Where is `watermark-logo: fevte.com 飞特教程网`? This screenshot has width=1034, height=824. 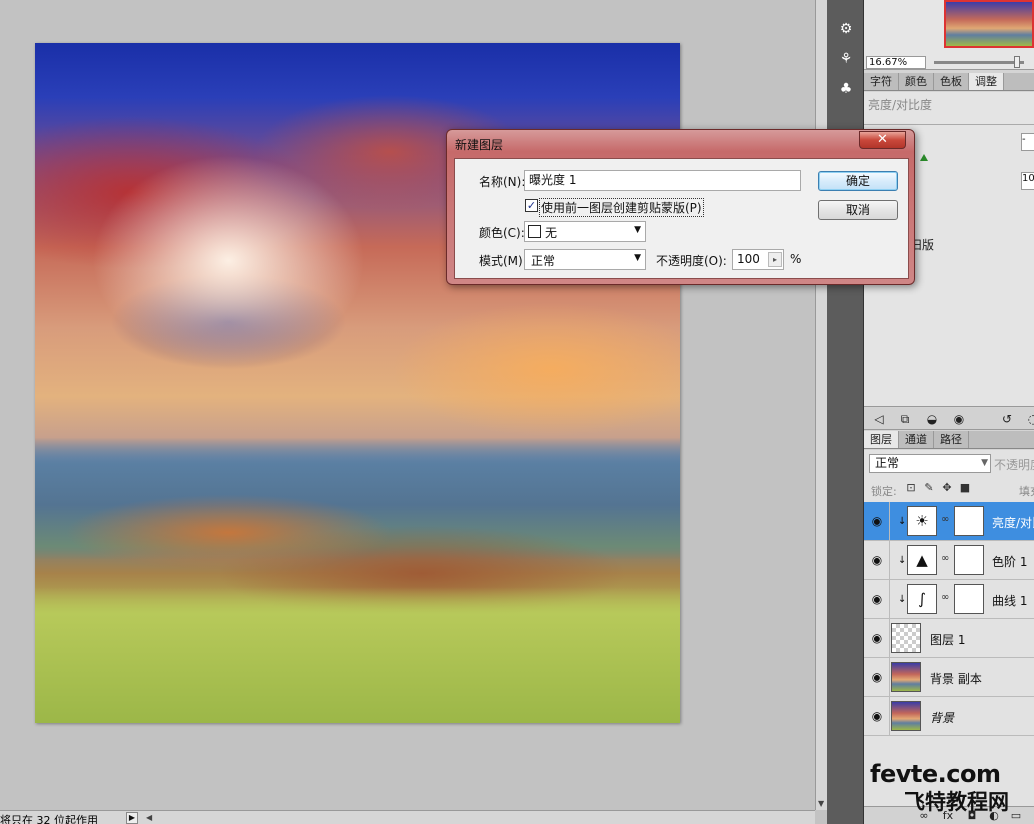 watermark-logo: fevte.com 飞特教程网 is located at coordinates (952, 790).